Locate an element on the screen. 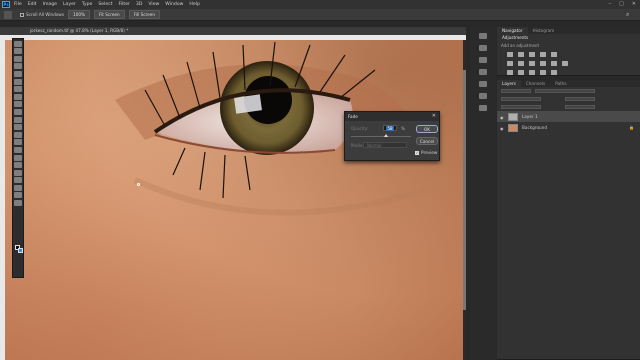 This screenshot has width=640, height=360. menu-3d: 3D is located at coordinates (139, 4).